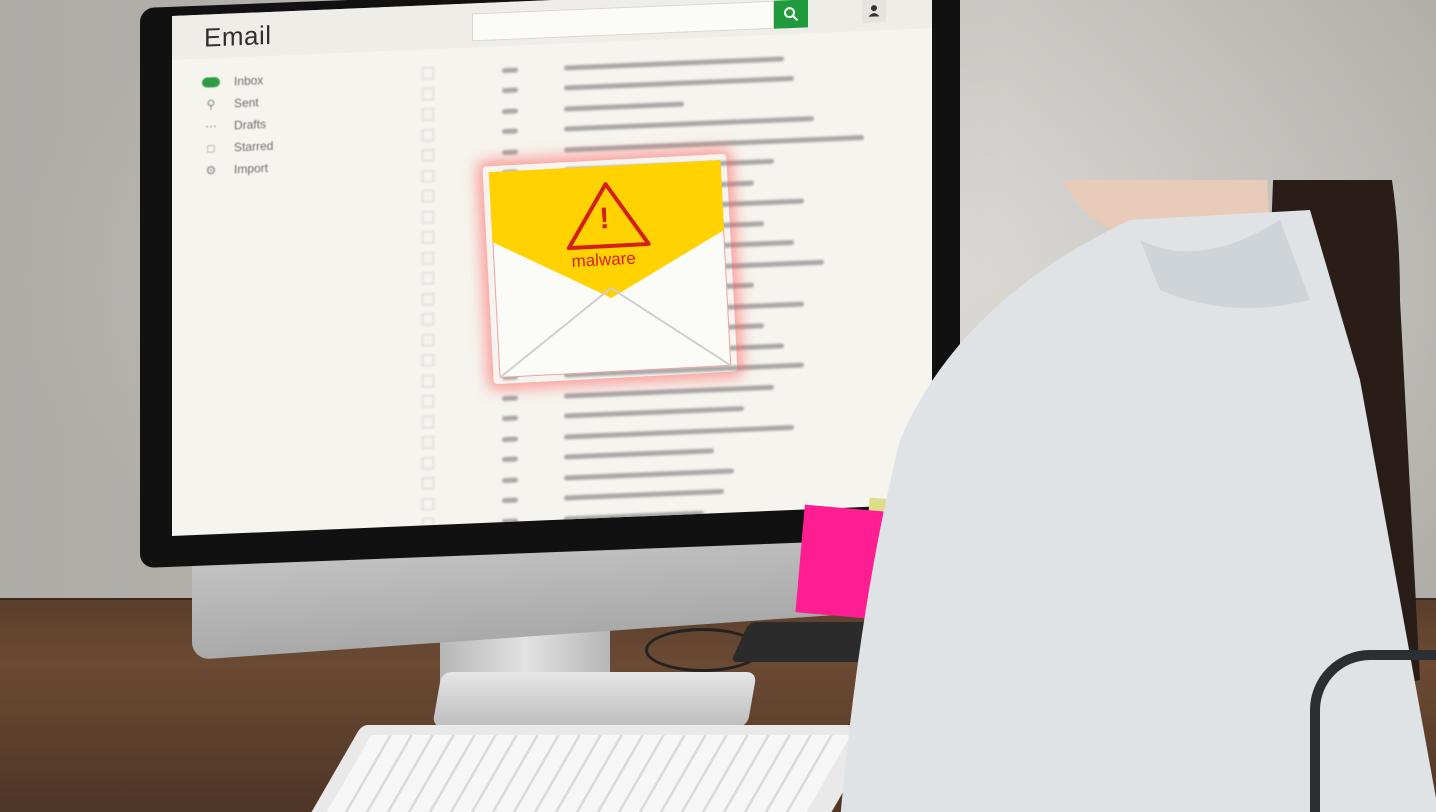 This screenshot has height=812, width=1436. Describe the element at coordinates (604, 218) in the screenshot. I see `warning-triangle-icon: !` at that location.